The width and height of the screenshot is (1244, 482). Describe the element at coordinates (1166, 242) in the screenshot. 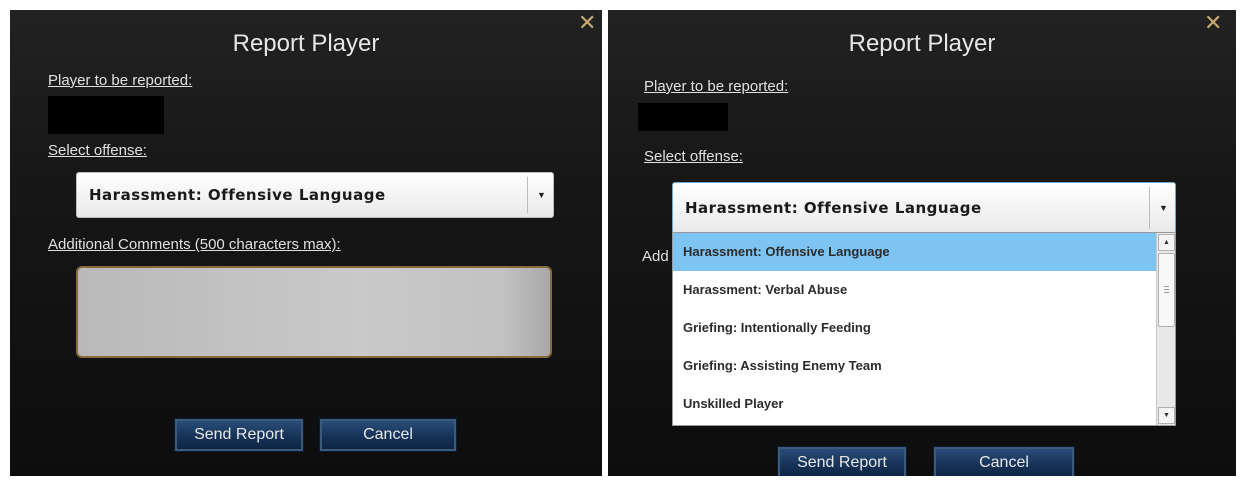

I see `scroll-up-icon: ▲` at that location.